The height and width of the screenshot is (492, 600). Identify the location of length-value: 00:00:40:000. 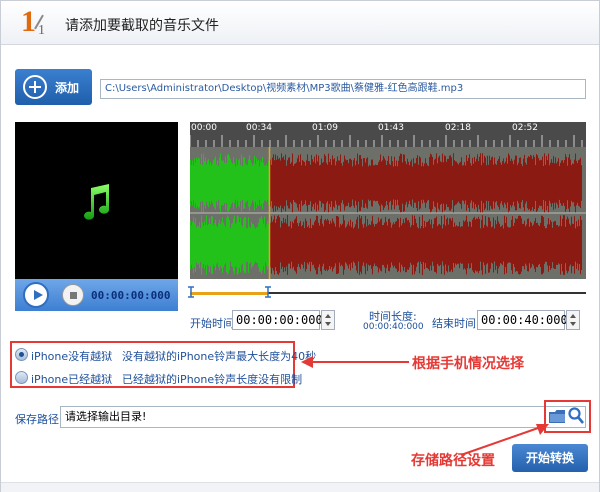
(393, 327).